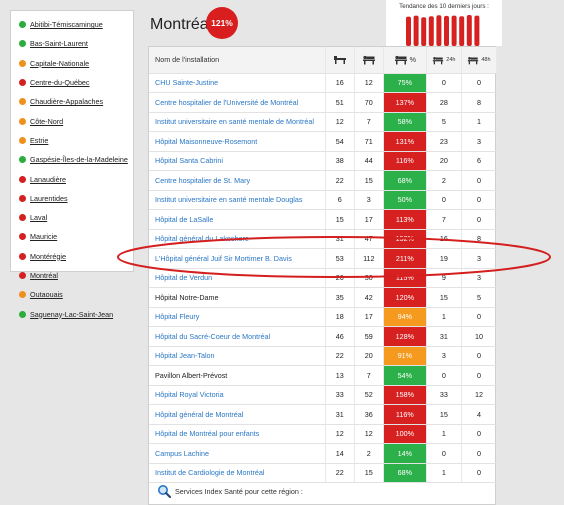 The height and width of the screenshot is (505, 564). What do you see at coordinates (177, 316) in the screenshot?
I see `facility-link: Hôpital Fleury` at bounding box center [177, 316].